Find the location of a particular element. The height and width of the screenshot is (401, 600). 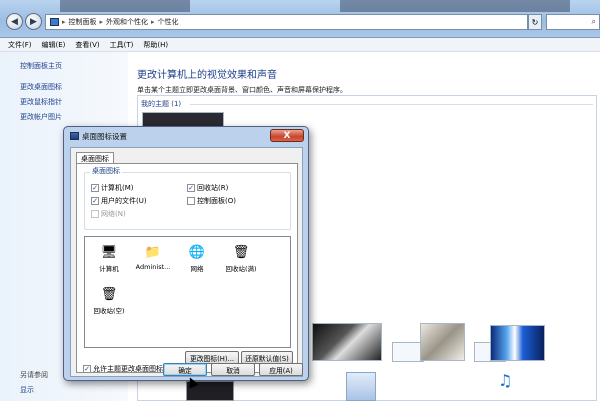

dialog-close-button: X is located at coordinates (287, 135).